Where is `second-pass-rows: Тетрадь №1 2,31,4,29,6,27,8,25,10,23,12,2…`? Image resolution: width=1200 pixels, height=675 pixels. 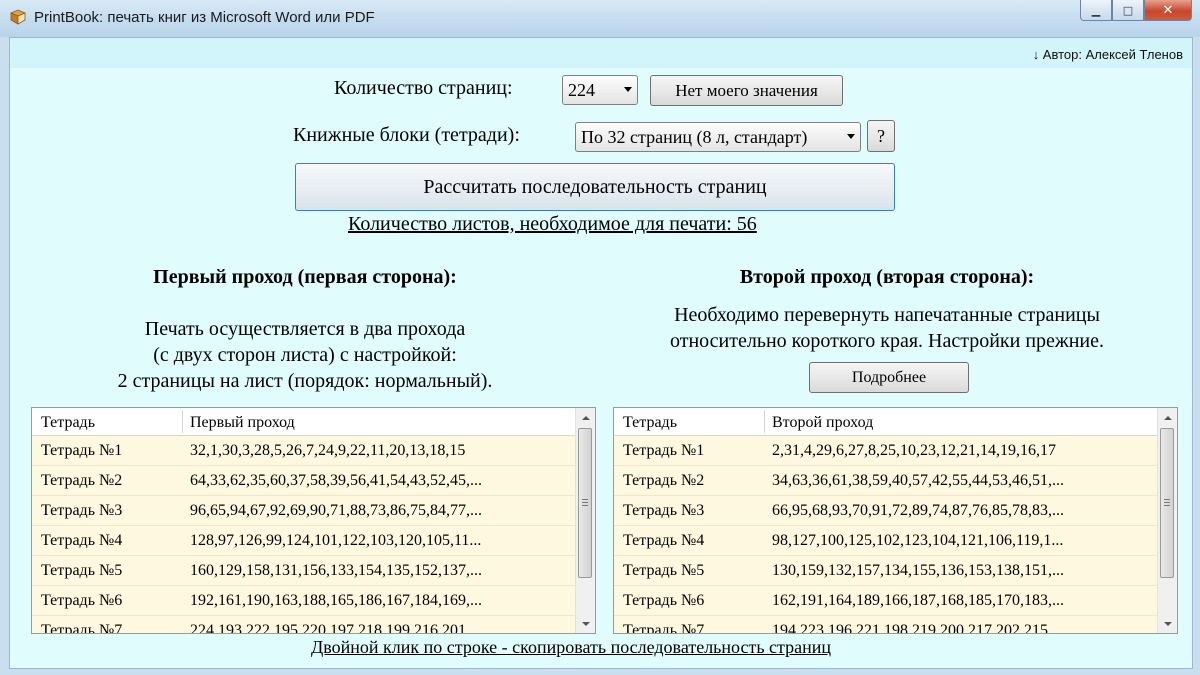
second-pass-rows: Тетрадь №1 2,31,4,29,6,27,8,25,10,23,12,2… is located at coordinates (885, 534).